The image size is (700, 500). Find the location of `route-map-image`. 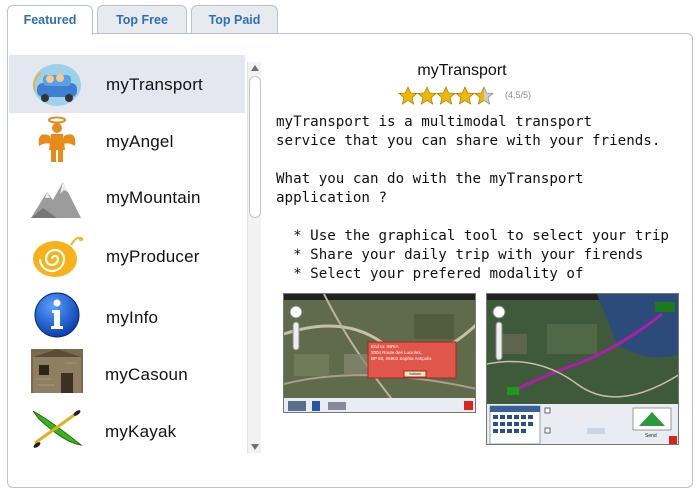

route-map-image is located at coordinates (582, 369).